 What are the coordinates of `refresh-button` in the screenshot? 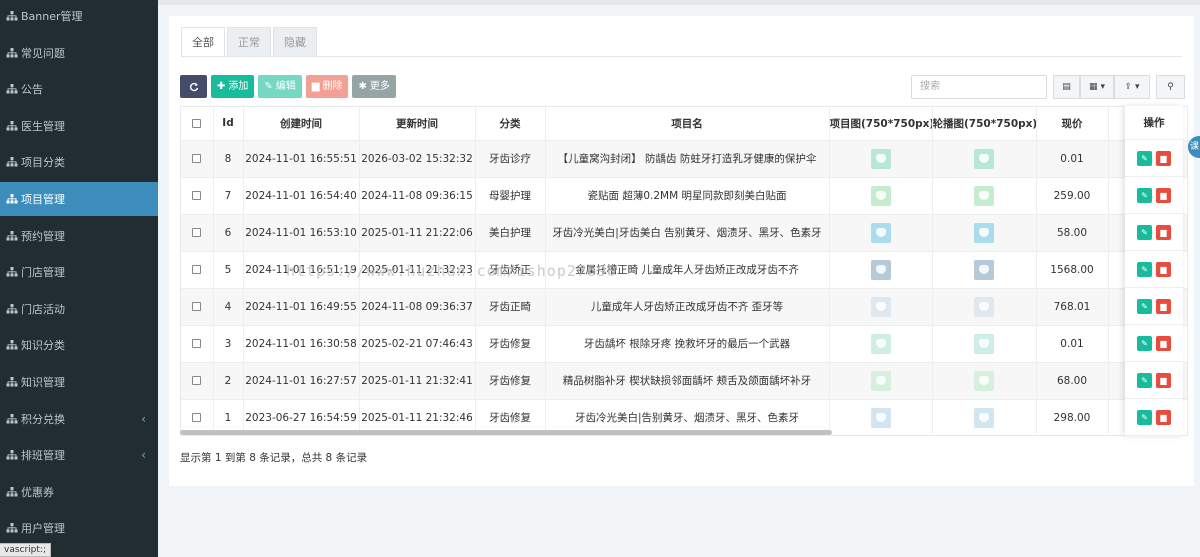 It's located at (193, 86).